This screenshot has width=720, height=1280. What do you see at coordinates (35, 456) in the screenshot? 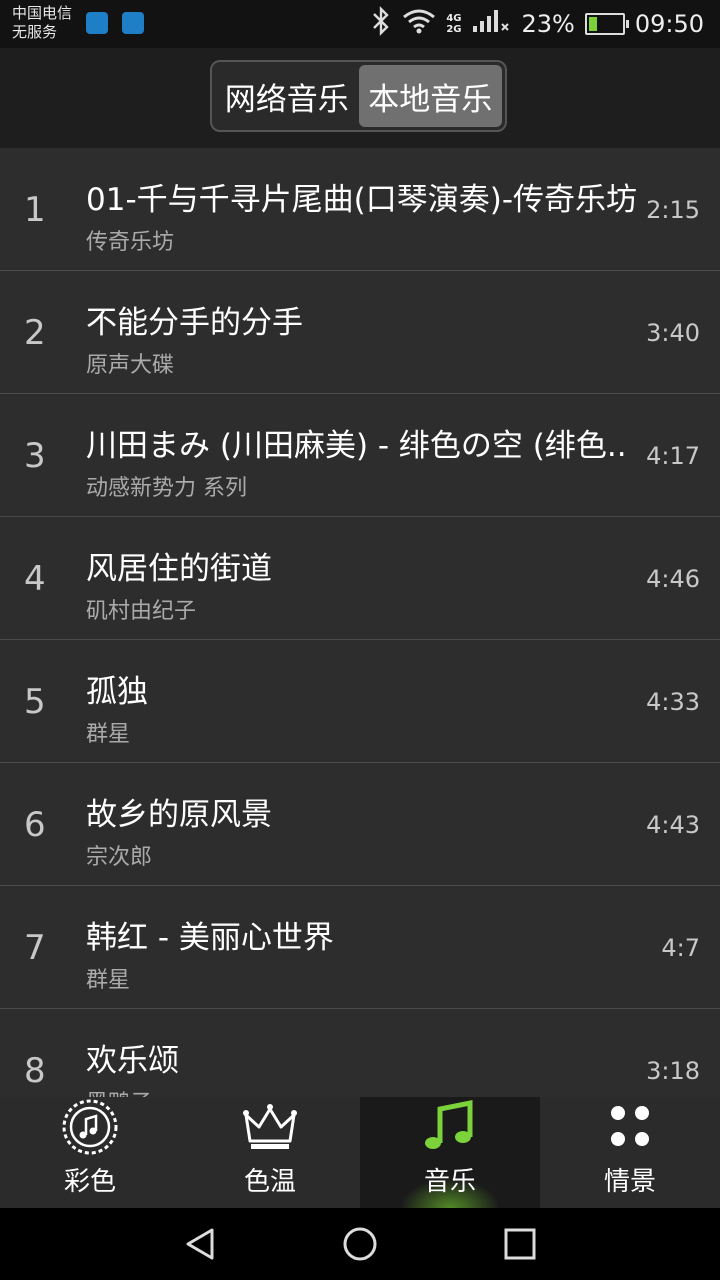
I see `song-index: 3` at bounding box center [35, 456].